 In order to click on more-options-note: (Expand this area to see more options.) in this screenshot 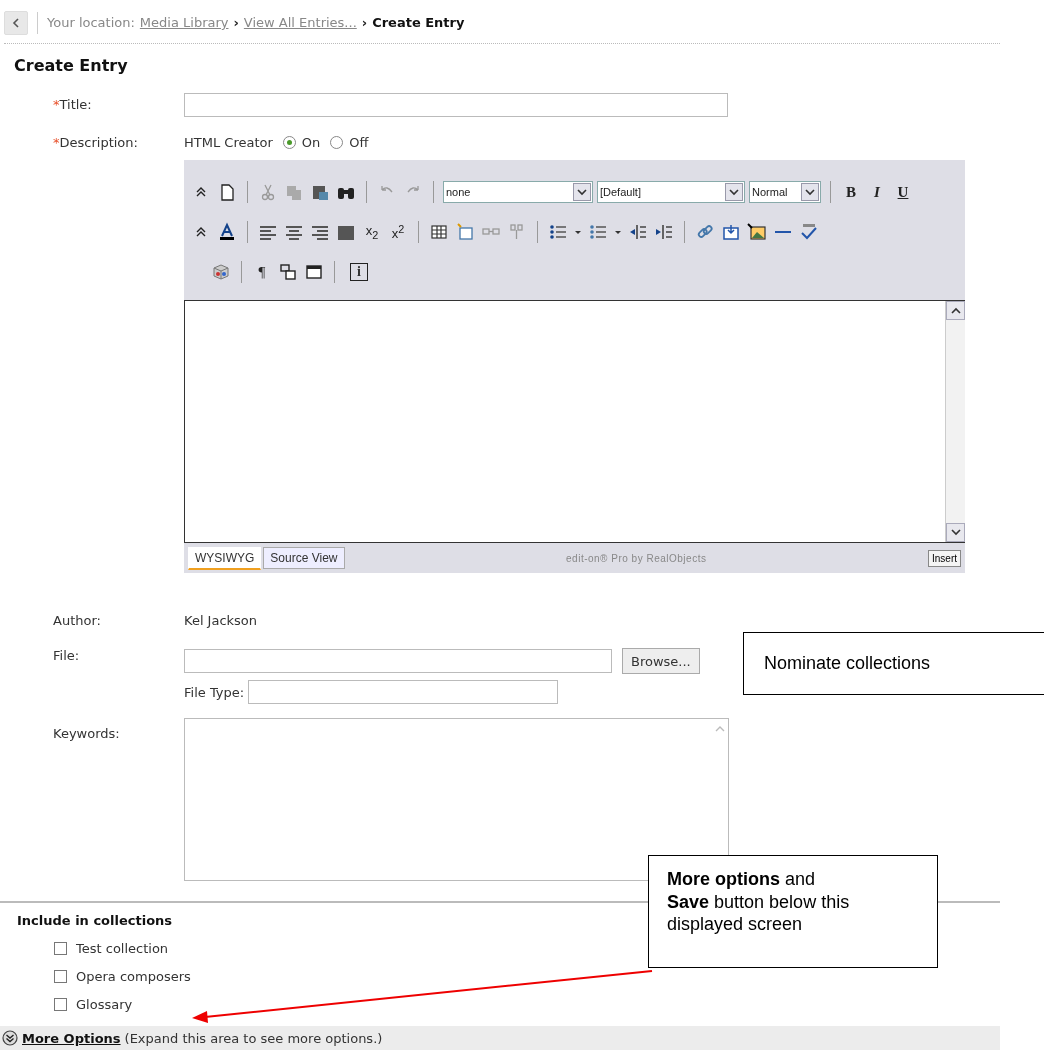, I will do `click(253, 1038)`.